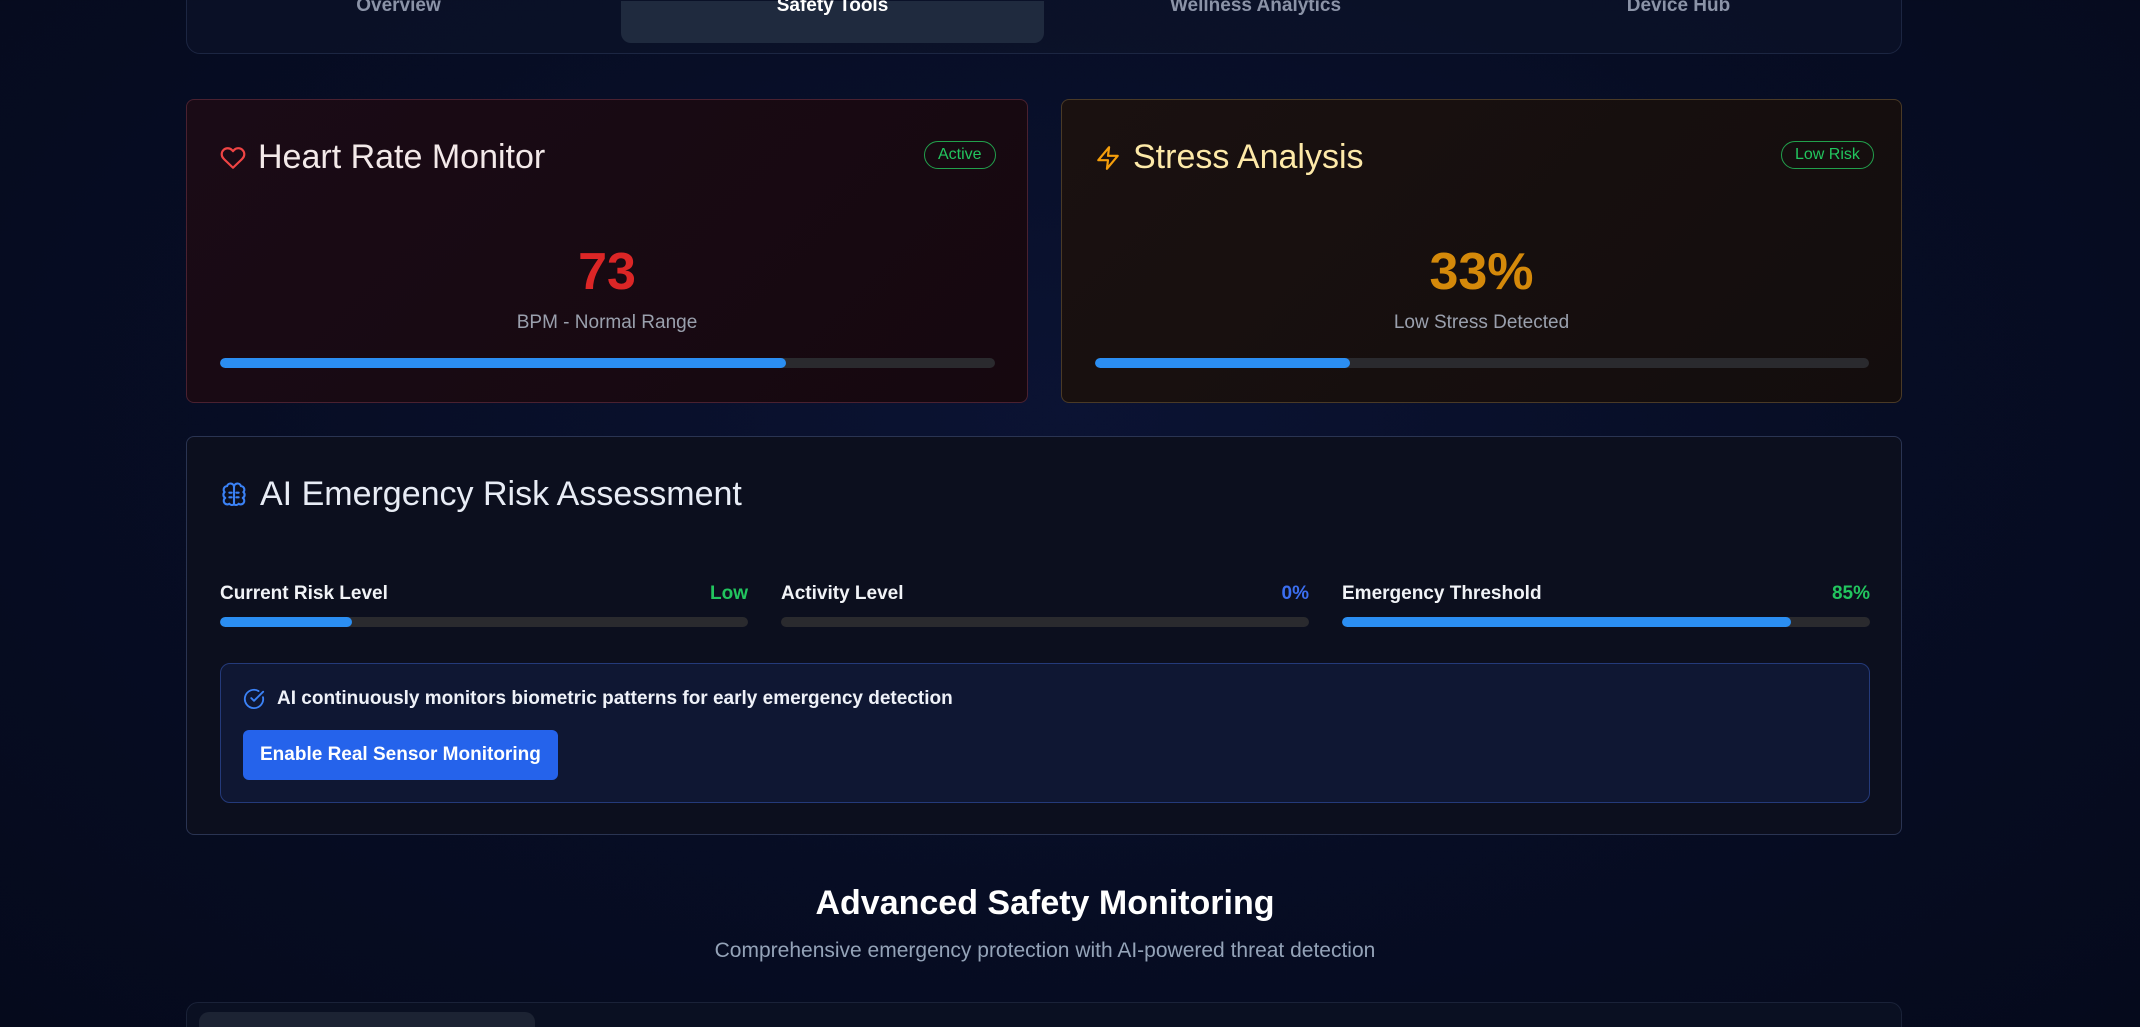 The height and width of the screenshot is (1027, 2140). Describe the element at coordinates (1045, 605) in the screenshot. I see `metric-activity-level: Activity Level 0%` at that location.